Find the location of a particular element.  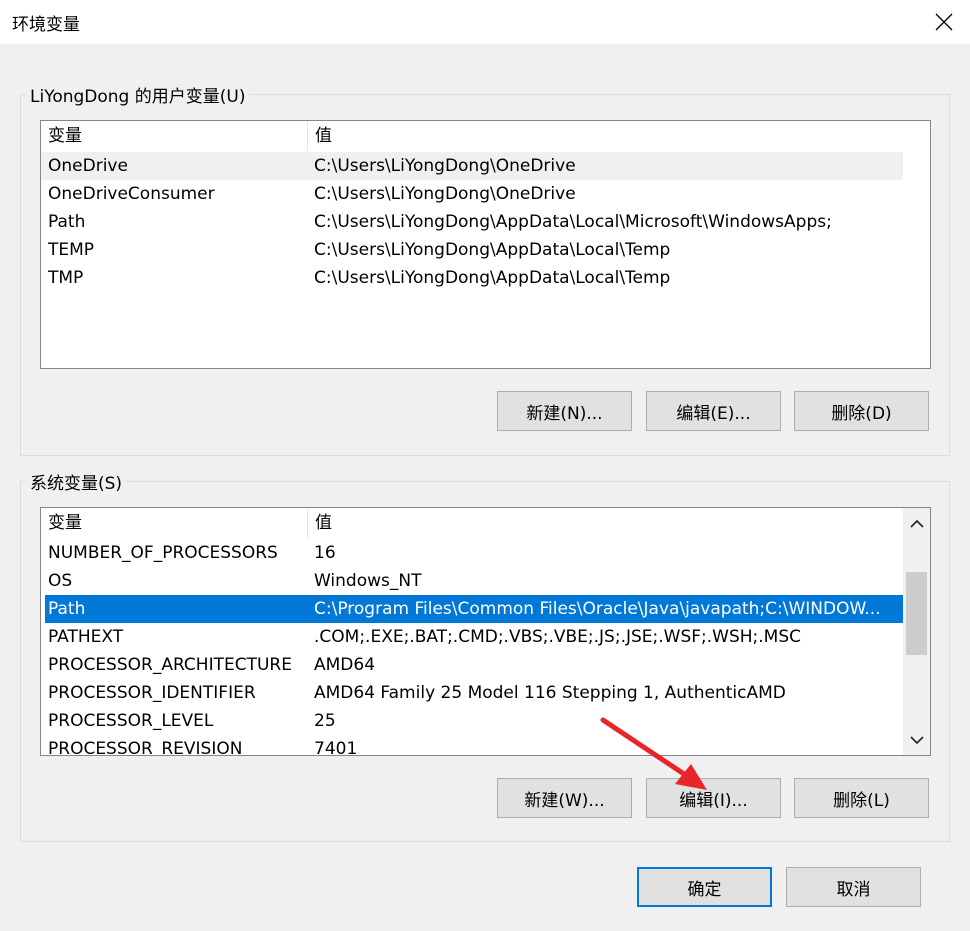

system-vars-header: 变量 值 is located at coordinates (472, 523).